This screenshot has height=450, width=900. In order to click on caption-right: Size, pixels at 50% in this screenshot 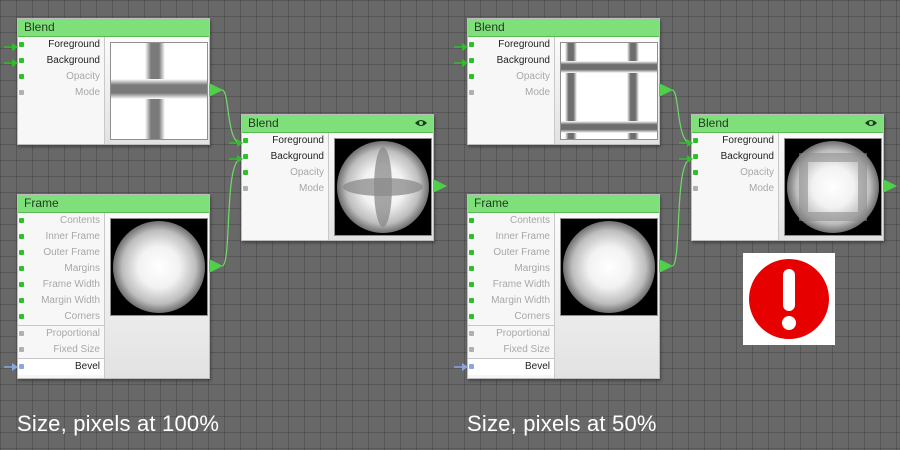, I will do `click(562, 423)`.